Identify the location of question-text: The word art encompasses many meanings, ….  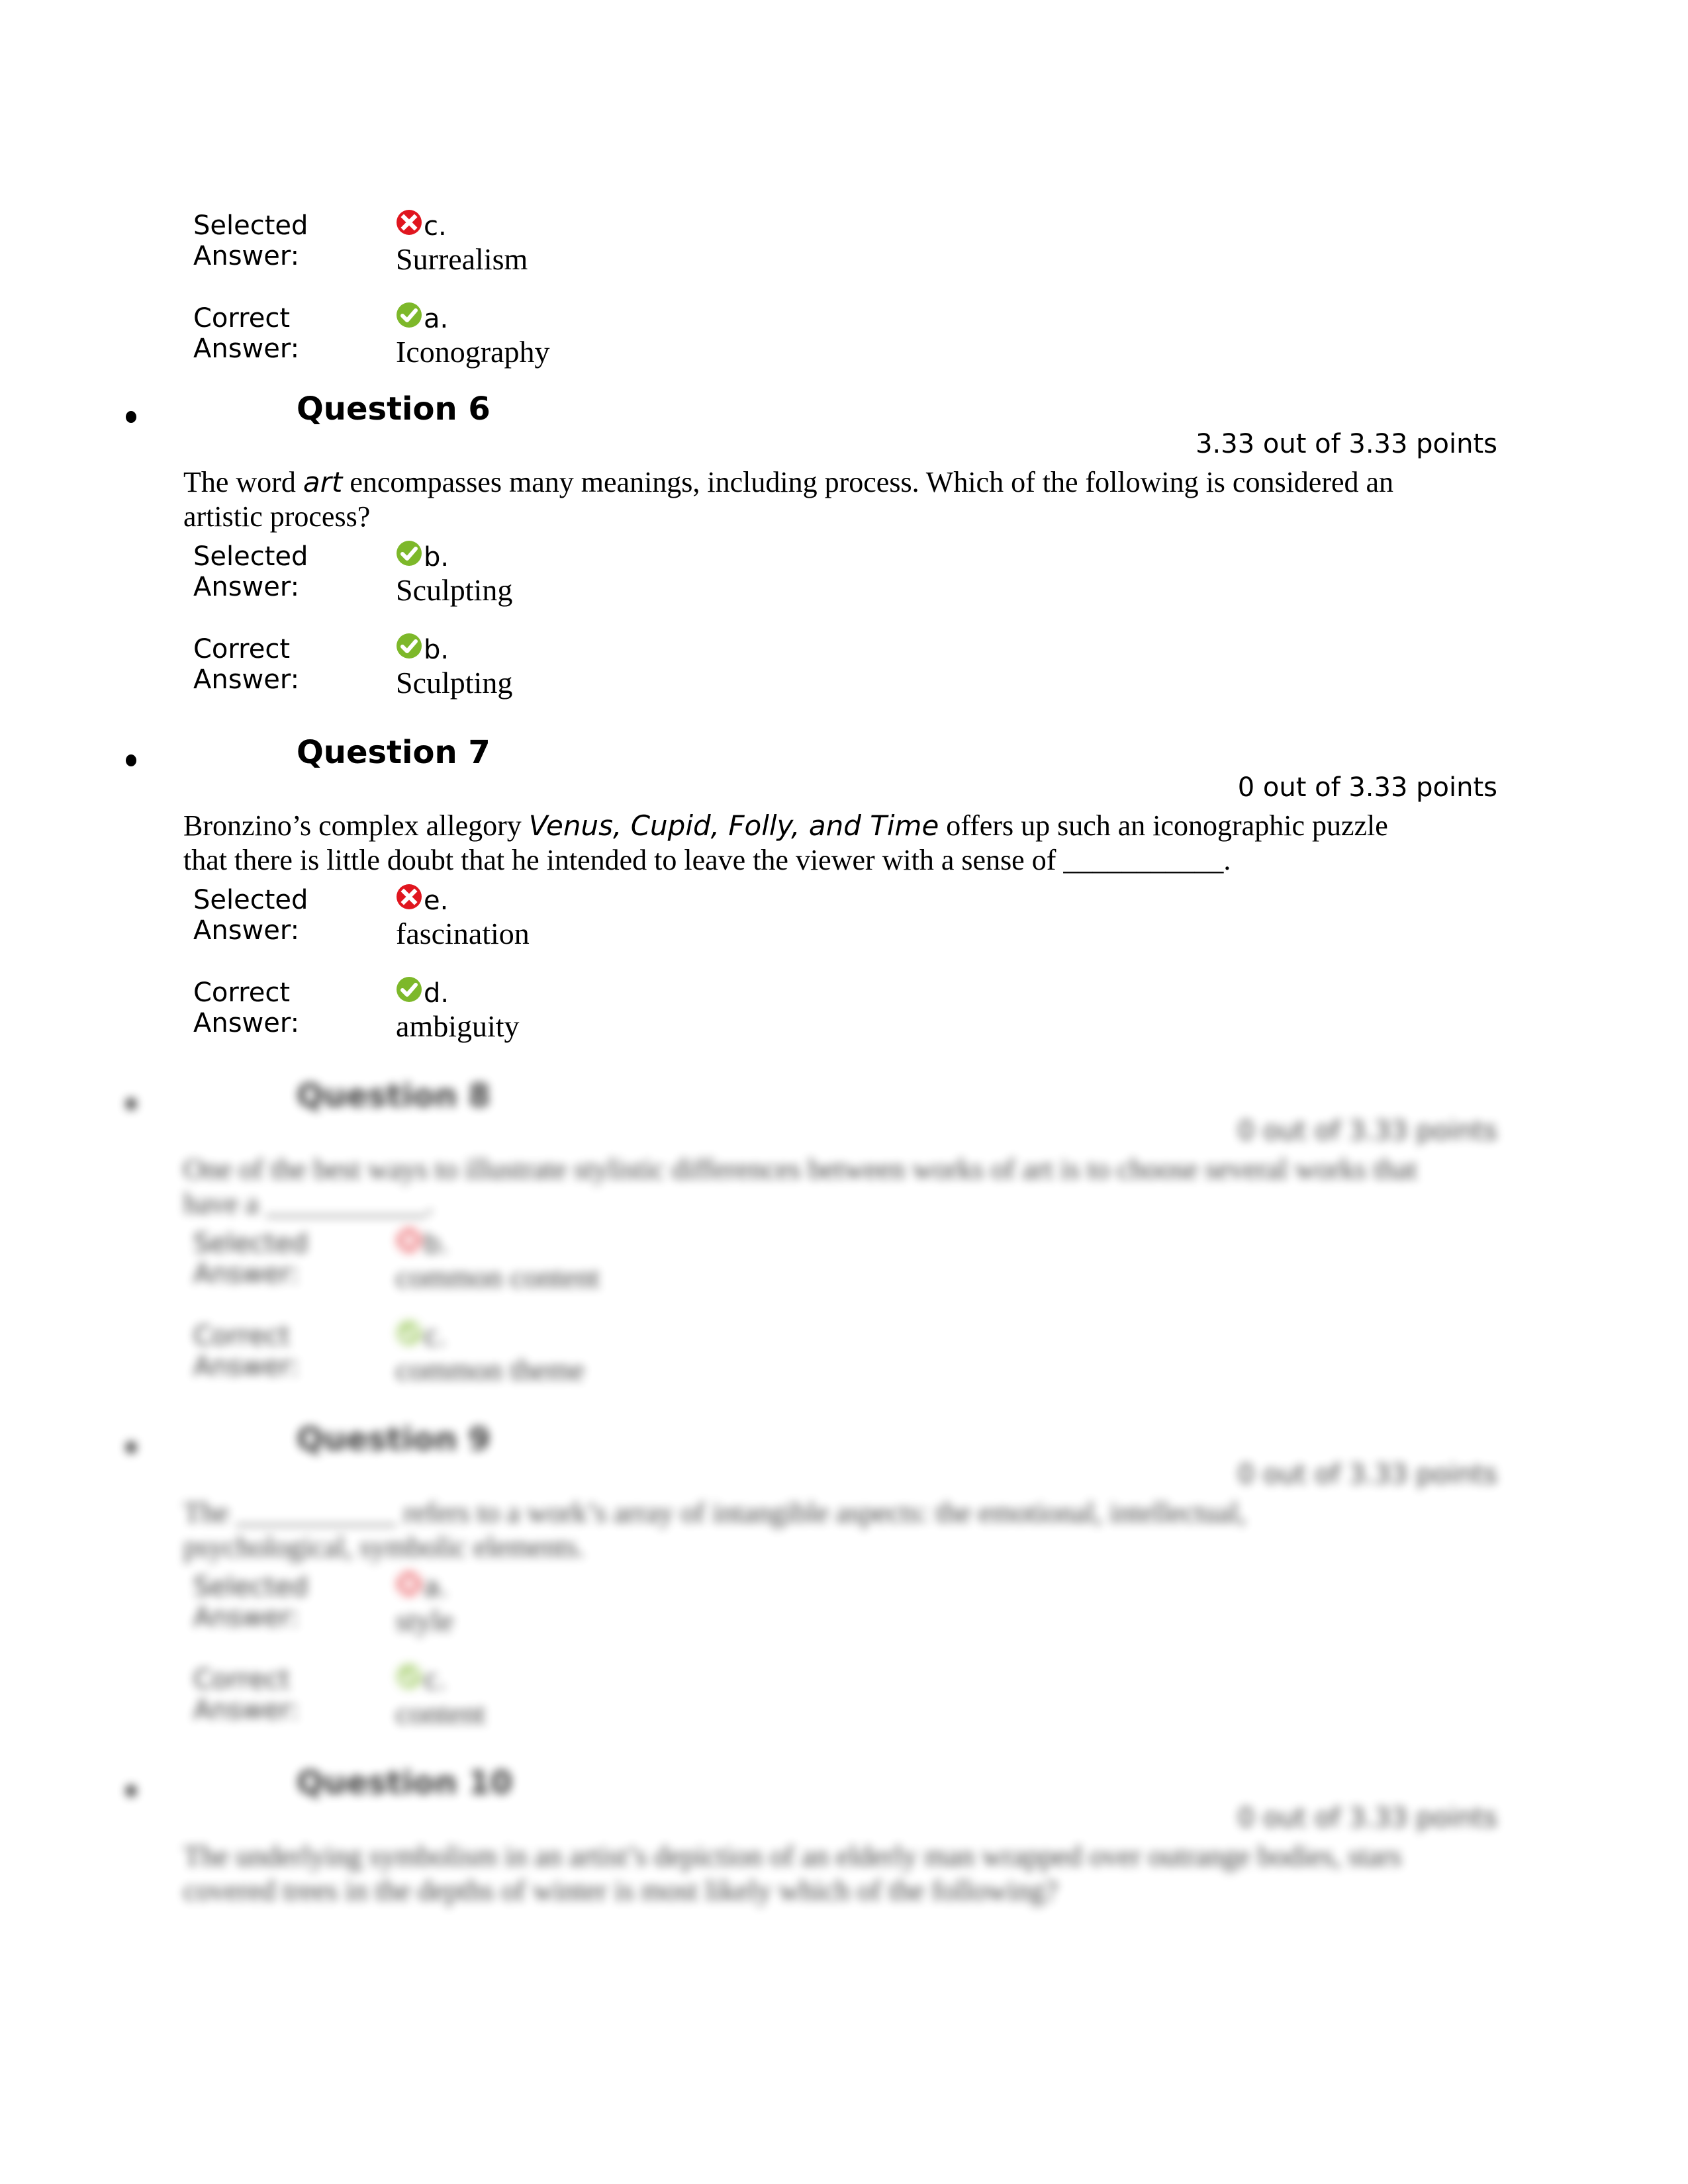
(802, 499).